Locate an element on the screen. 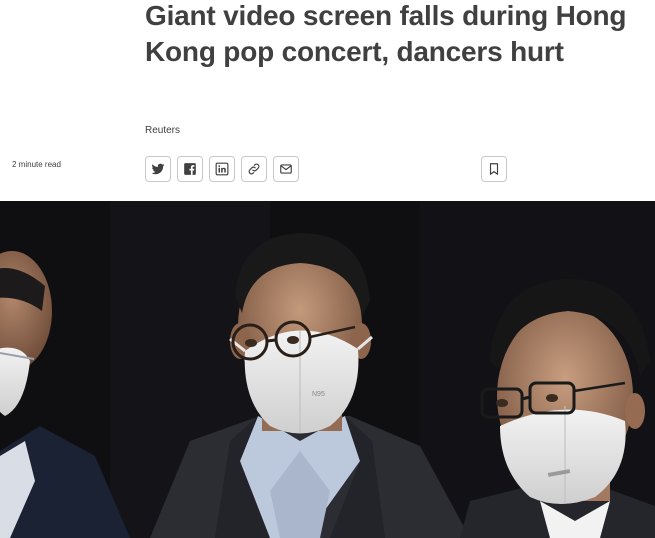 The image size is (655, 538). link-icon is located at coordinates (254, 169).